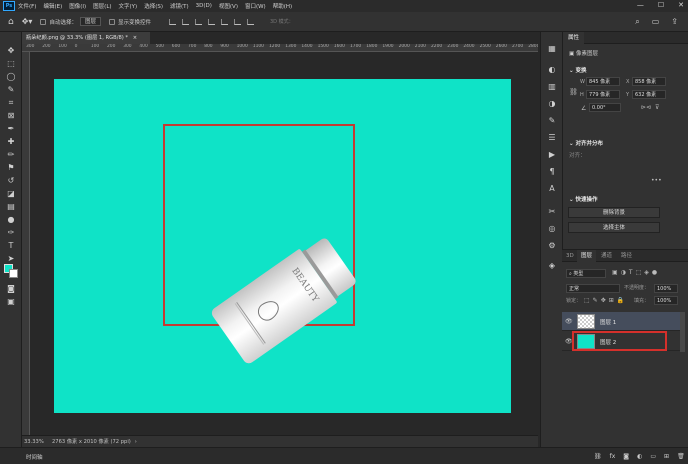  Describe the element at coordinates (282, 6) in the screenshot. I see `menu-help: 帮助(H)` at that location.